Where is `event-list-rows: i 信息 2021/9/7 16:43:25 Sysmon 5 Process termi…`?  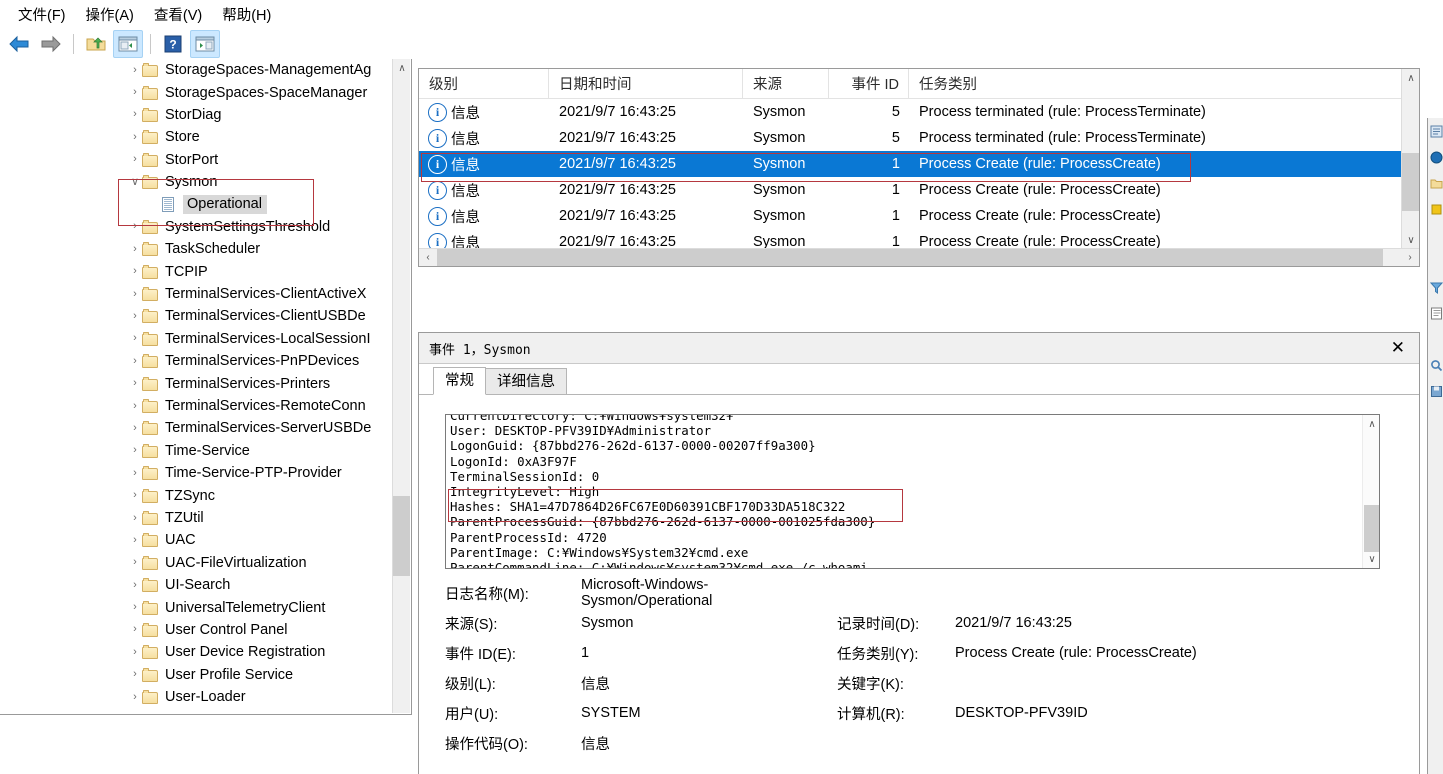 event-list-rows: i 信息 2021/9/7 16:43:25 Sysmon 5 Process termi… is located at coordinates (919, 174).